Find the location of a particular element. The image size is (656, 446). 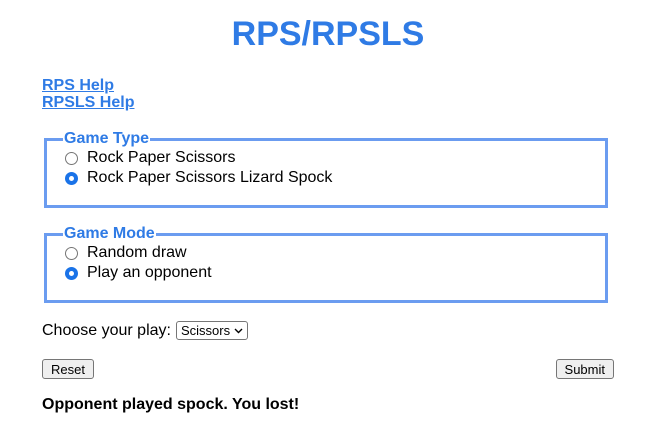

game-mode-option-label: Play an opponent is located at coordinates (149, 272).